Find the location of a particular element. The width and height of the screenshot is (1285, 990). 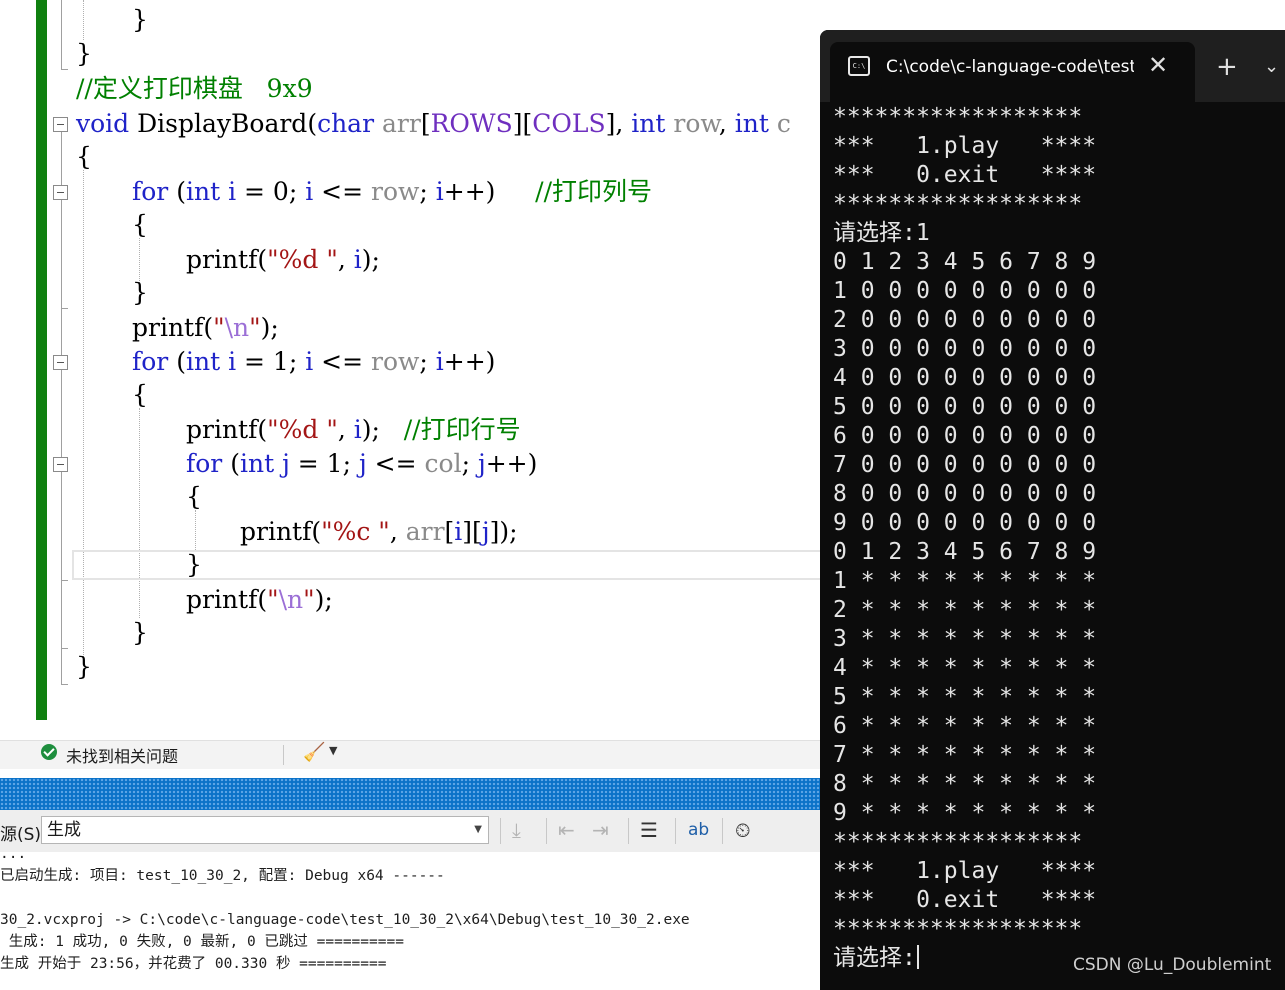

outline-hook is located at coordinates (64, 684).